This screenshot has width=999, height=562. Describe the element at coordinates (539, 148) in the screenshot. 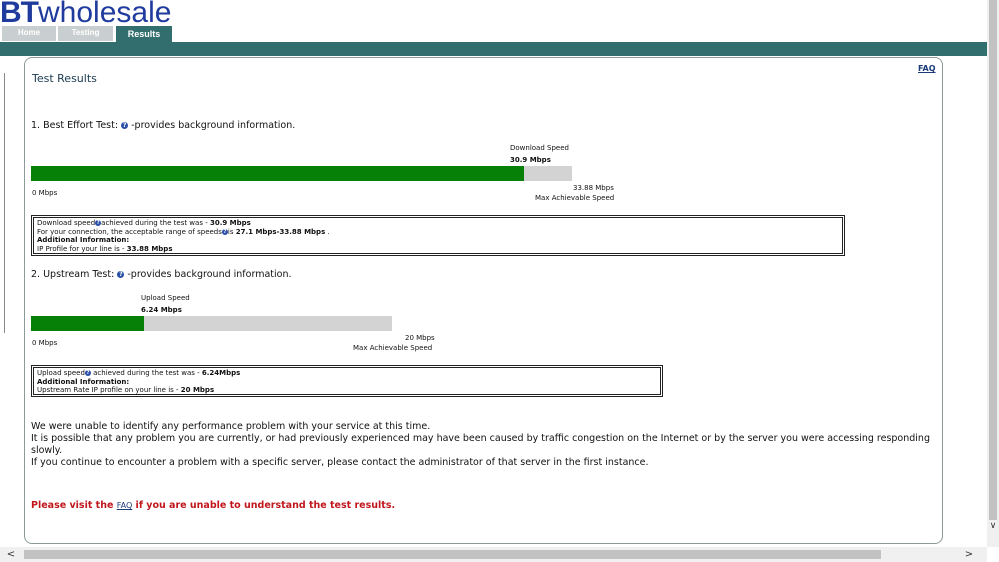

I see `download-speed-label: Download Speed` at that location.